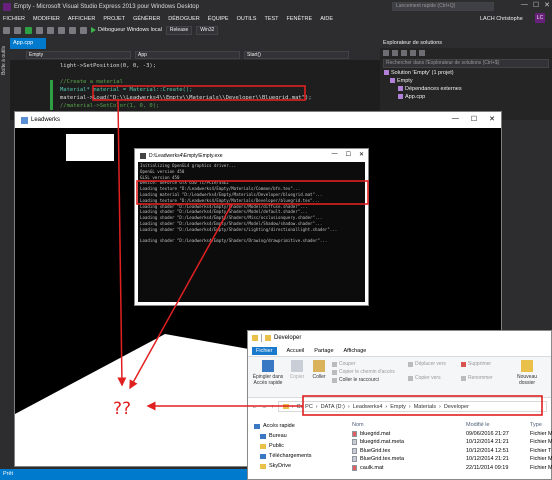 Image resolution: width=552 pixels, height=480 pixels. What do you see at coordinates (404, 53) in the screenshot?
I see `refresh-icon` at bounding box center [404, 53].